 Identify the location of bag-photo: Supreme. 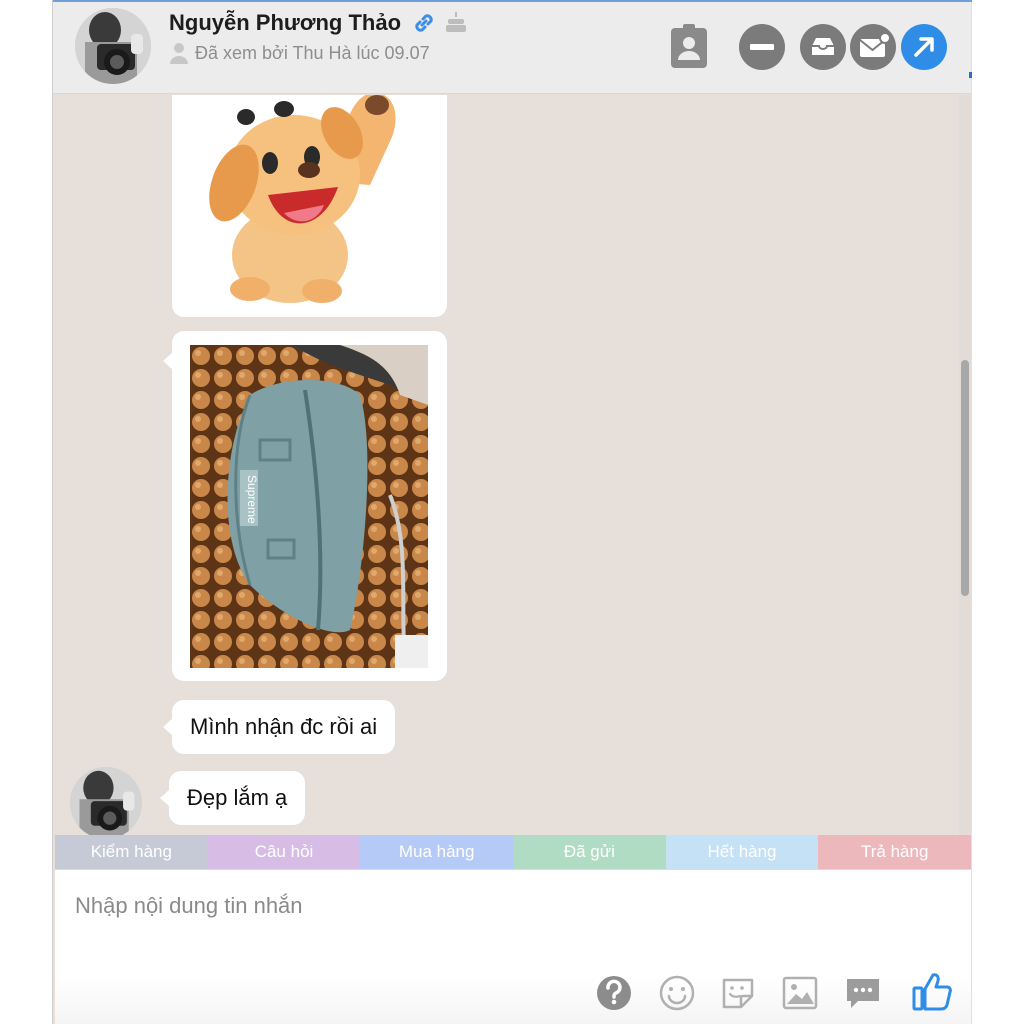
(309, 506).